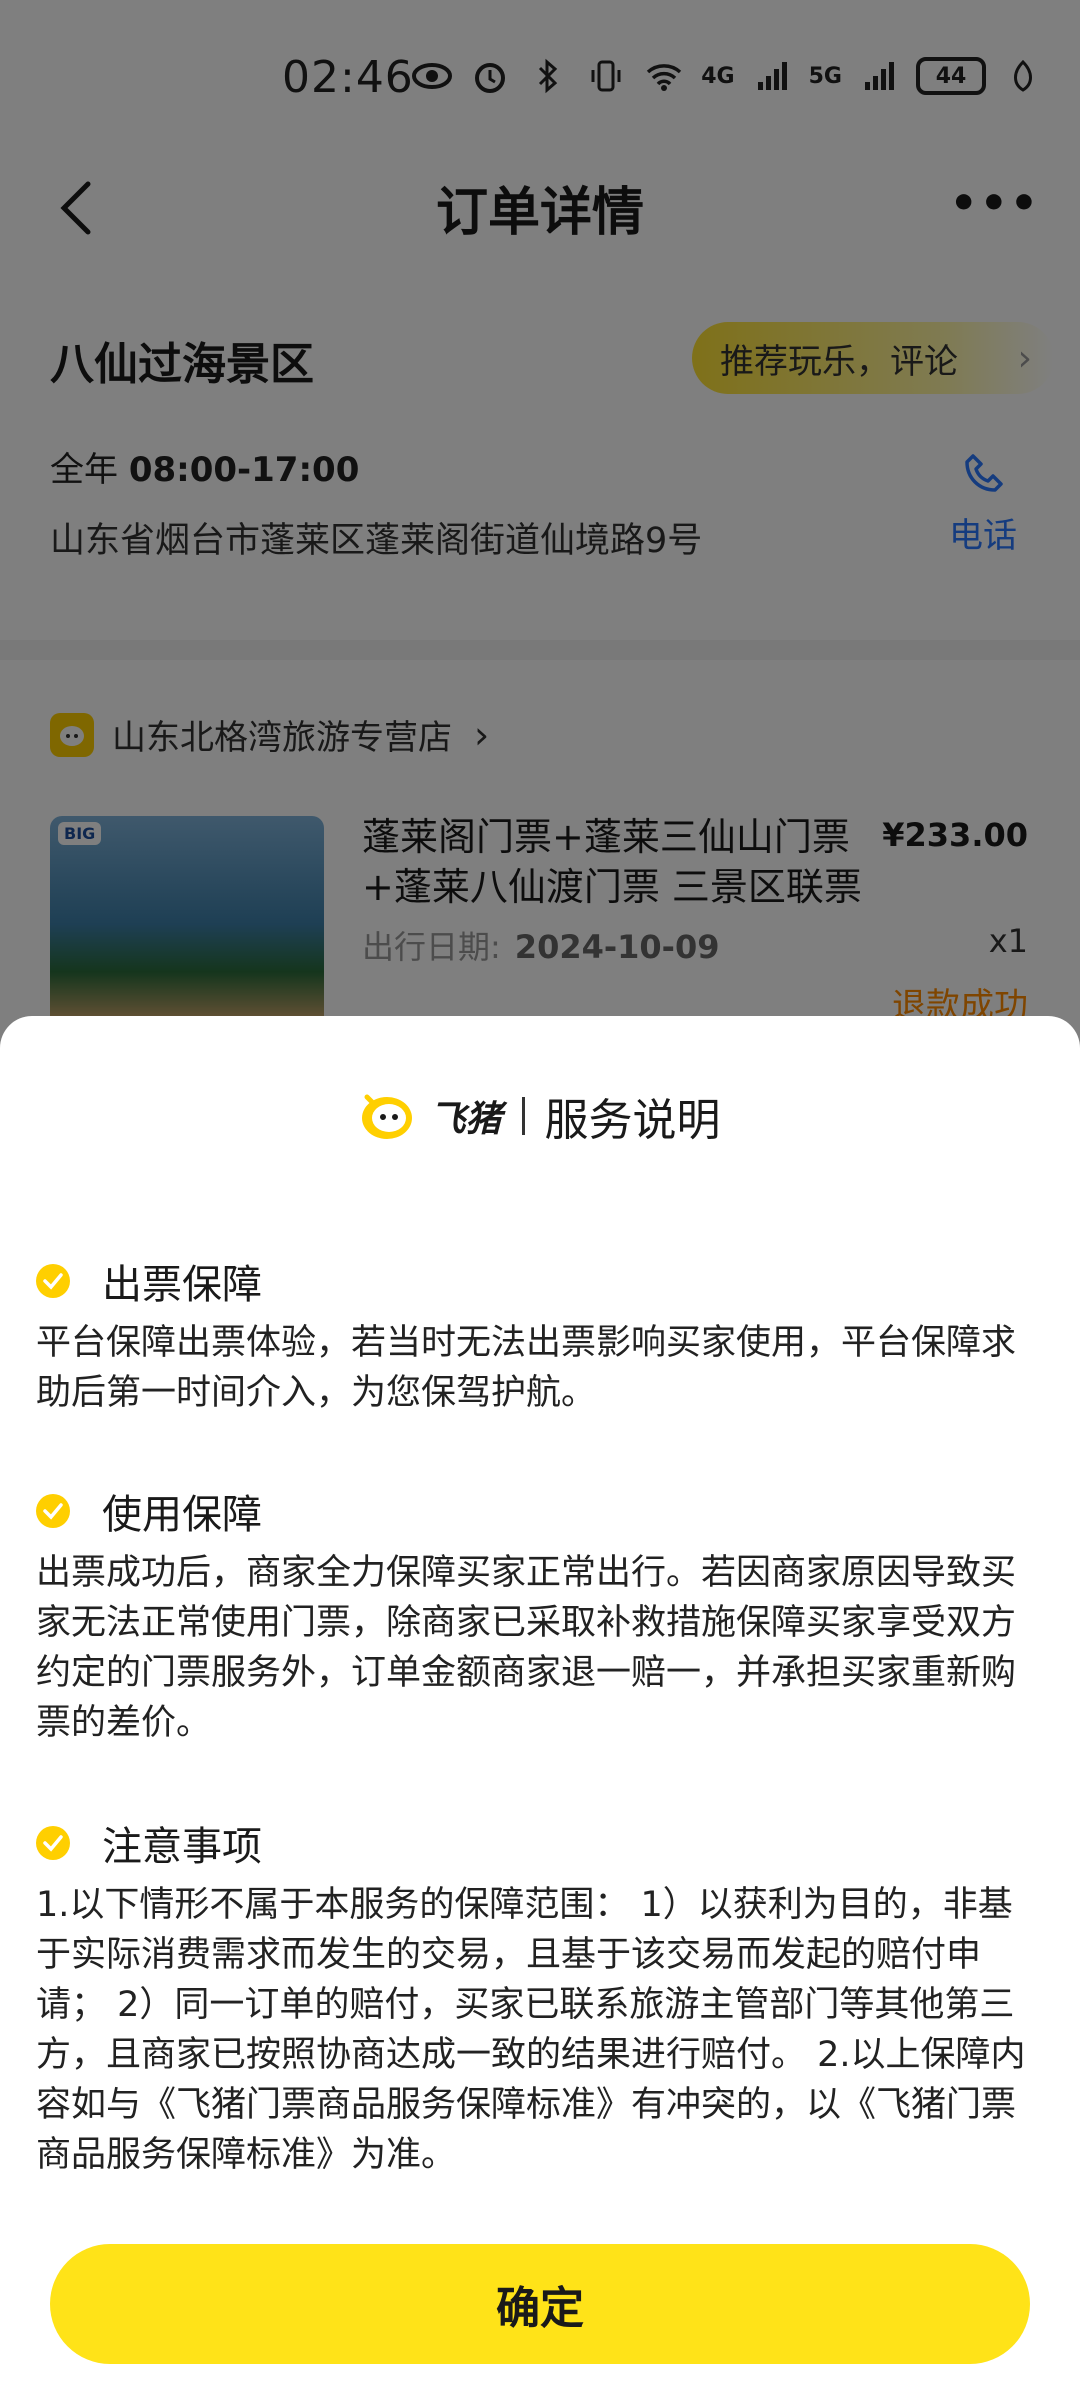 The image size is (1080, 2400). What do you see at coordinates (541, 1843) in the screenshot?
I see `section-header: 注意事项` at bounding box center [541, 1843].